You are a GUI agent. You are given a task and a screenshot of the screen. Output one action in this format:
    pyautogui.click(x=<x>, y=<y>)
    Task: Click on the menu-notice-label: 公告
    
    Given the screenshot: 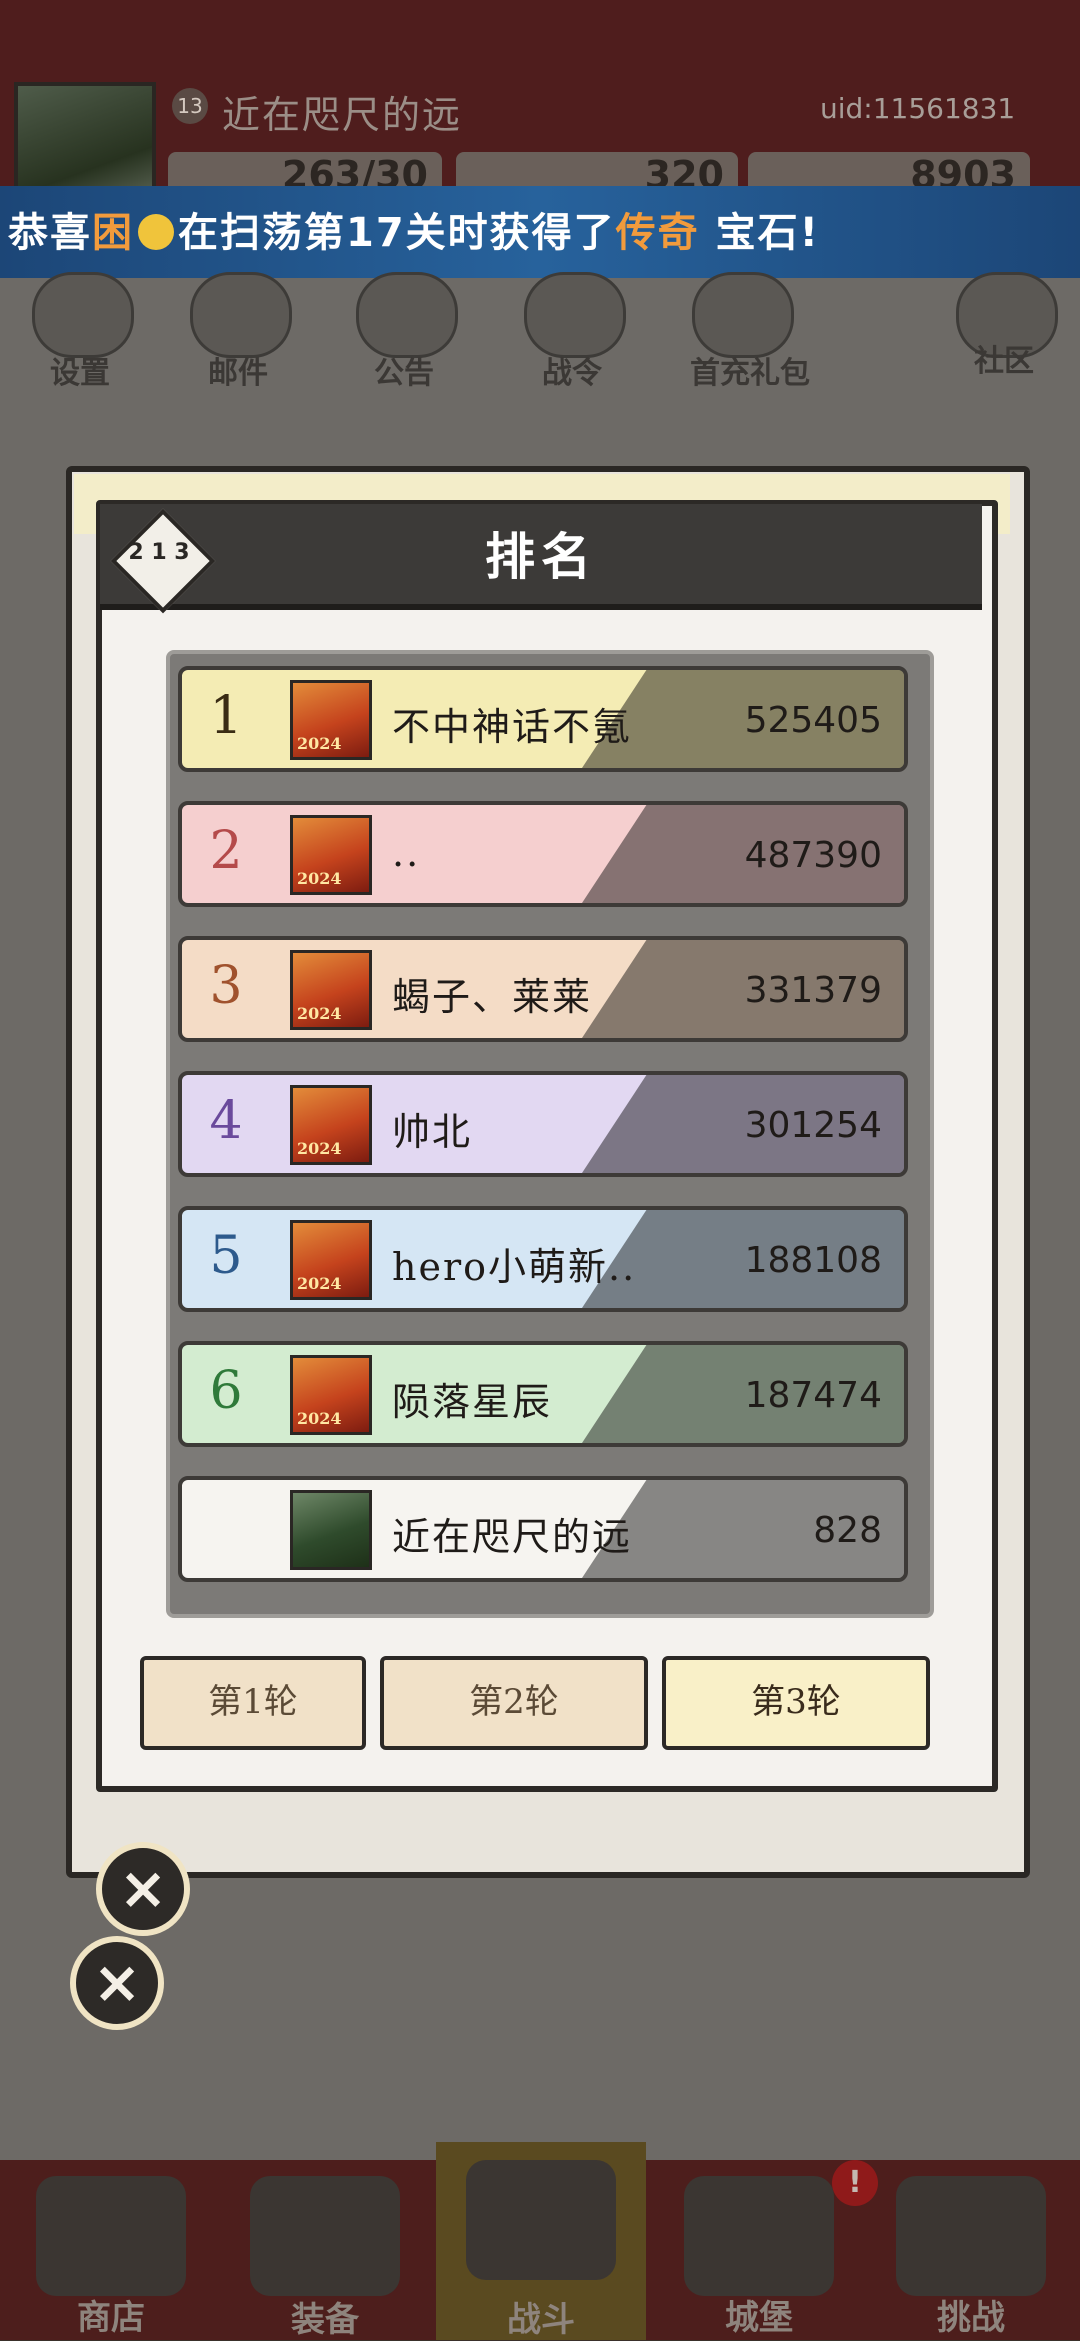 What is the action you would take?
    pyautogui.click(x=404, y=373)
    